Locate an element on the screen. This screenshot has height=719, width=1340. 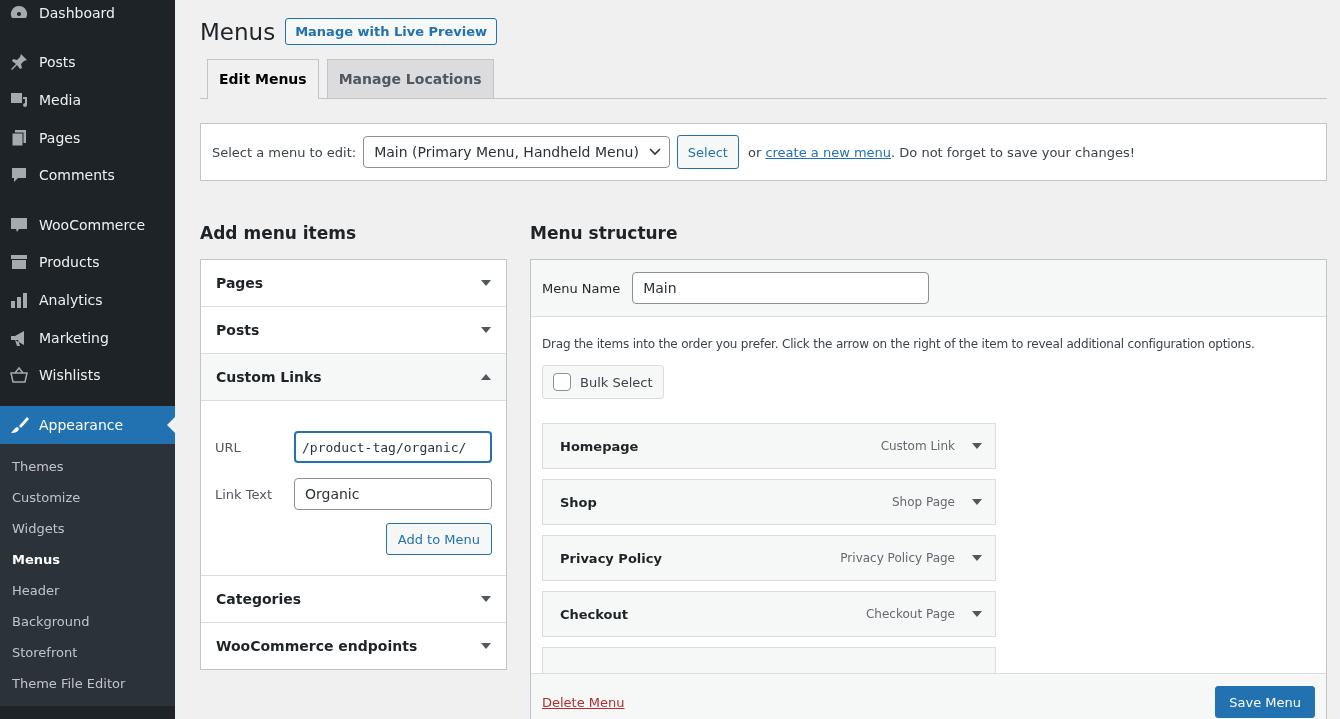
url-label: URL is located at coordinates (228, 447).